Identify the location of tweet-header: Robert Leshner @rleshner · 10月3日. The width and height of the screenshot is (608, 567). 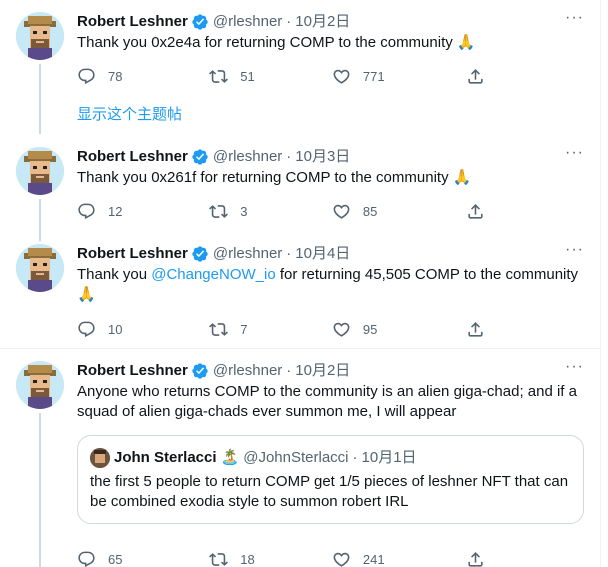
(330, 157).